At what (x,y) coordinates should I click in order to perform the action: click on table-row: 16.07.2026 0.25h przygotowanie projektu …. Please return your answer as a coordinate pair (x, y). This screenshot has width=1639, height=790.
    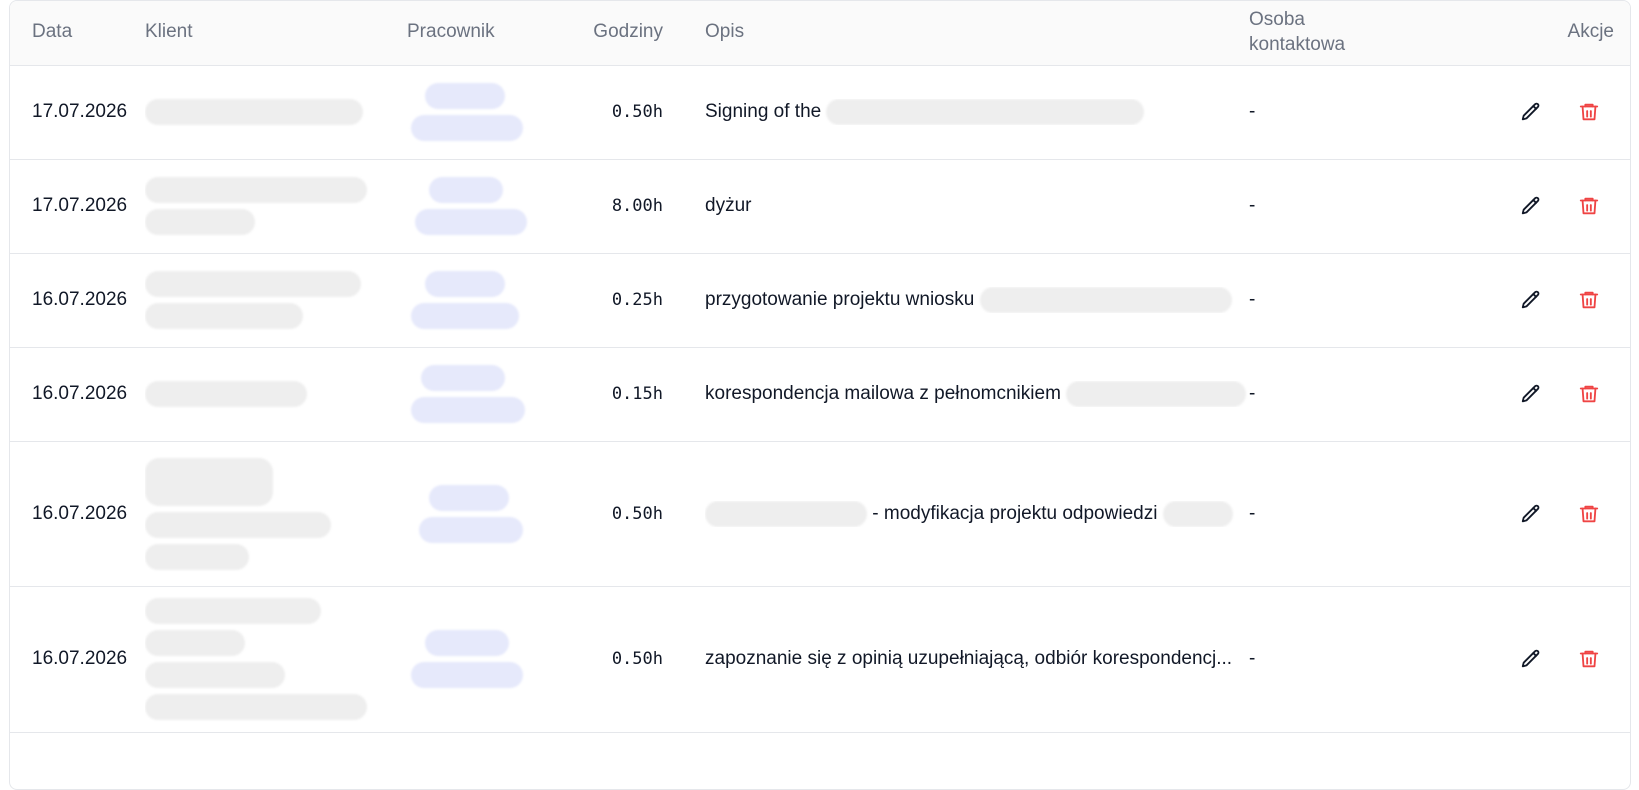
    Looking at the image, I should click on (820, 300).